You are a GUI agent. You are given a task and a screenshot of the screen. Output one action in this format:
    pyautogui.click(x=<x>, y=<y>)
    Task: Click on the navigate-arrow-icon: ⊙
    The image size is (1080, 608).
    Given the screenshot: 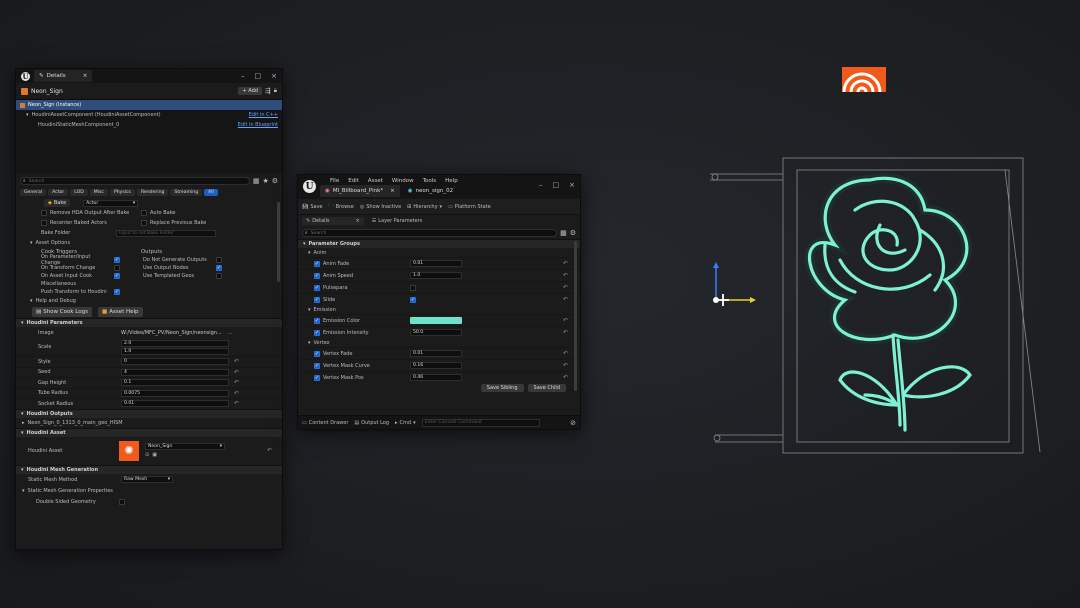 What is the action you would take?
    pyautogui.click(x=147, y=455)
    